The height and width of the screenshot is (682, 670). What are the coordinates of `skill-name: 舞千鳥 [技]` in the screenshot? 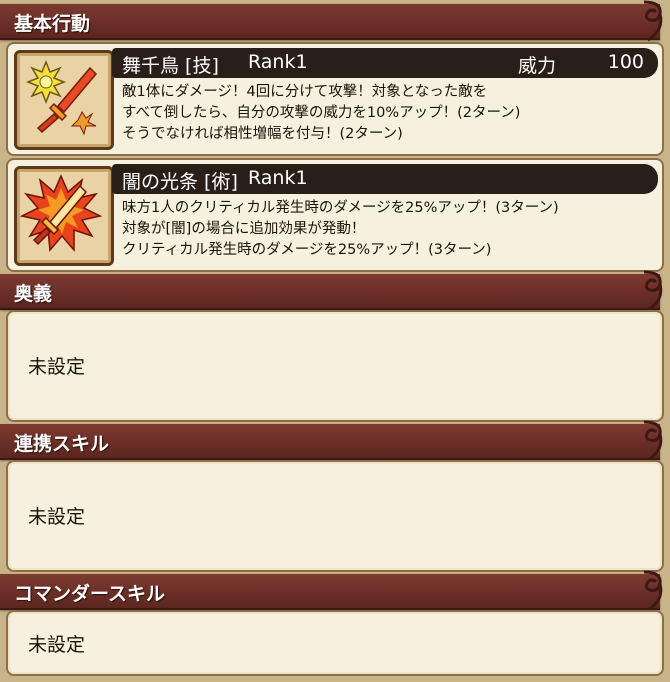 It's located at (170, 66).